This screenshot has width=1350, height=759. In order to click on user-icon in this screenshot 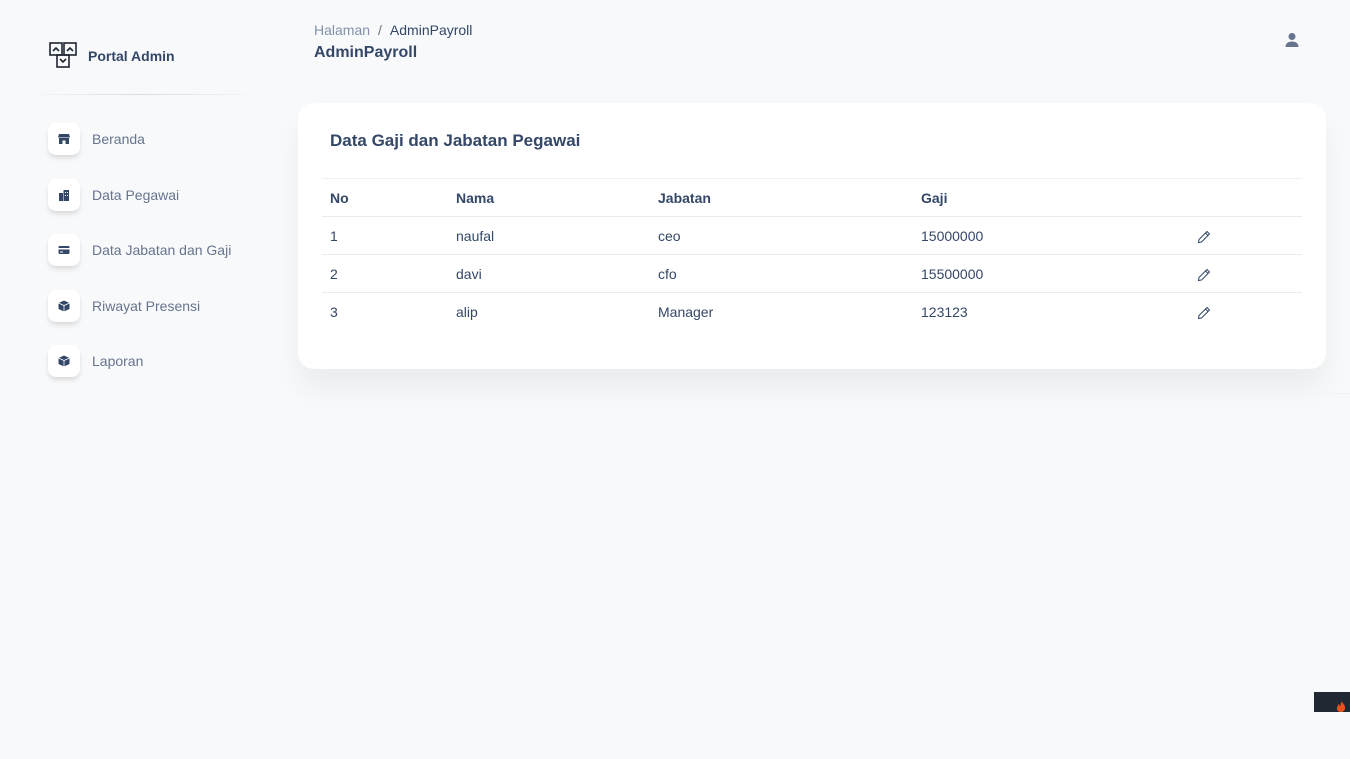, I will do `click(1292, 40)`.